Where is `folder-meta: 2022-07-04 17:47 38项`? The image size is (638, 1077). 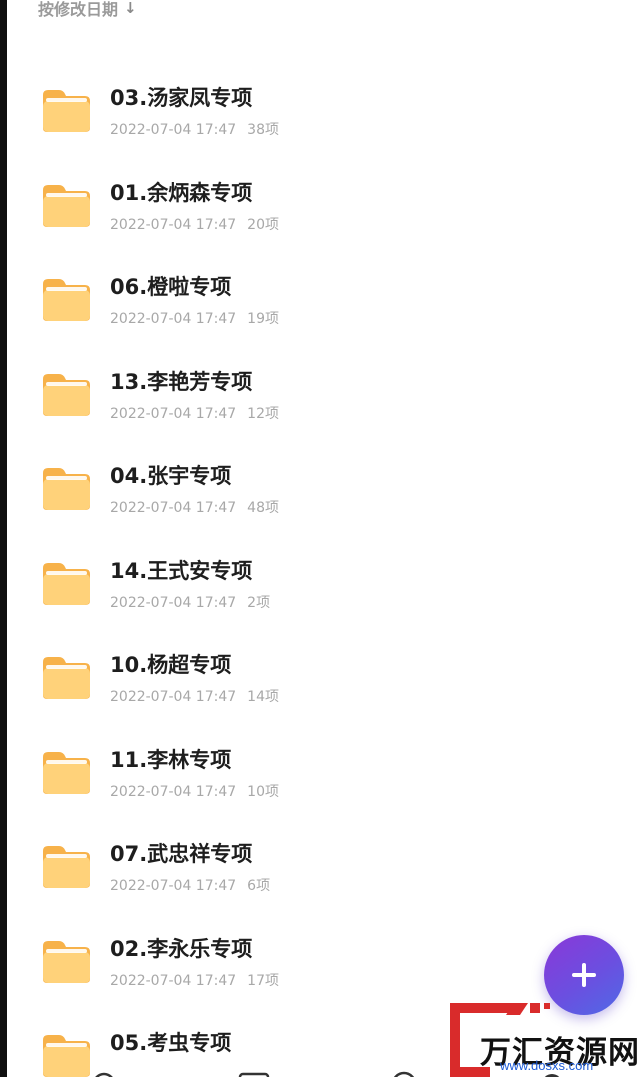
folder-meta: 2022-07-04 17:47 38项 is located at coordinates (194, 129).